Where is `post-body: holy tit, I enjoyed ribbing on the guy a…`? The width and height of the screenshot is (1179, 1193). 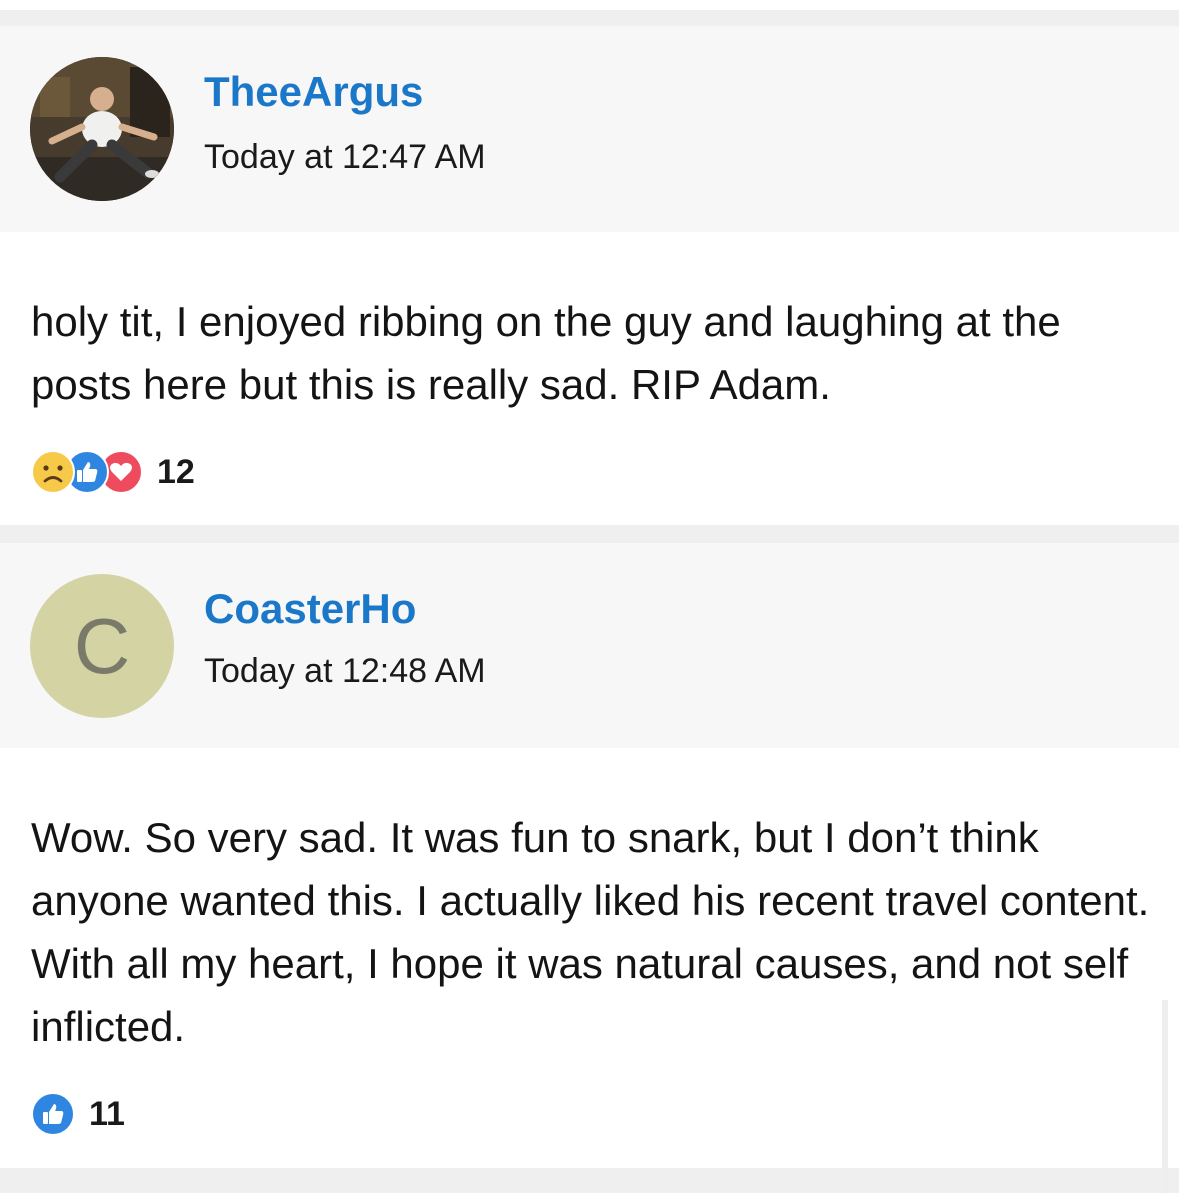
post-body: holy tit, I enjoyed ribbing on the guy a… is located at coordinates (546, 353).